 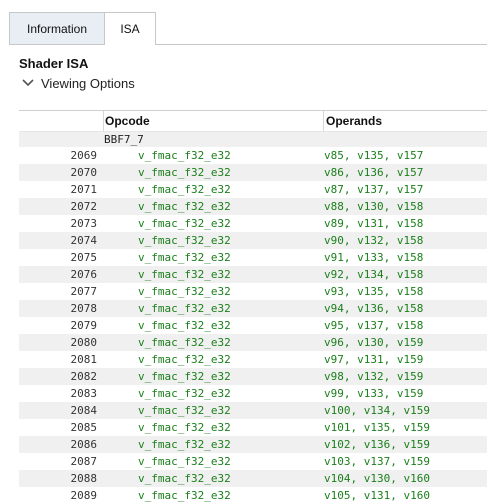 What do you see at coordinates (321, 44) in the screenshot?
I see `tab-divider` at bounding box center [321, 44].